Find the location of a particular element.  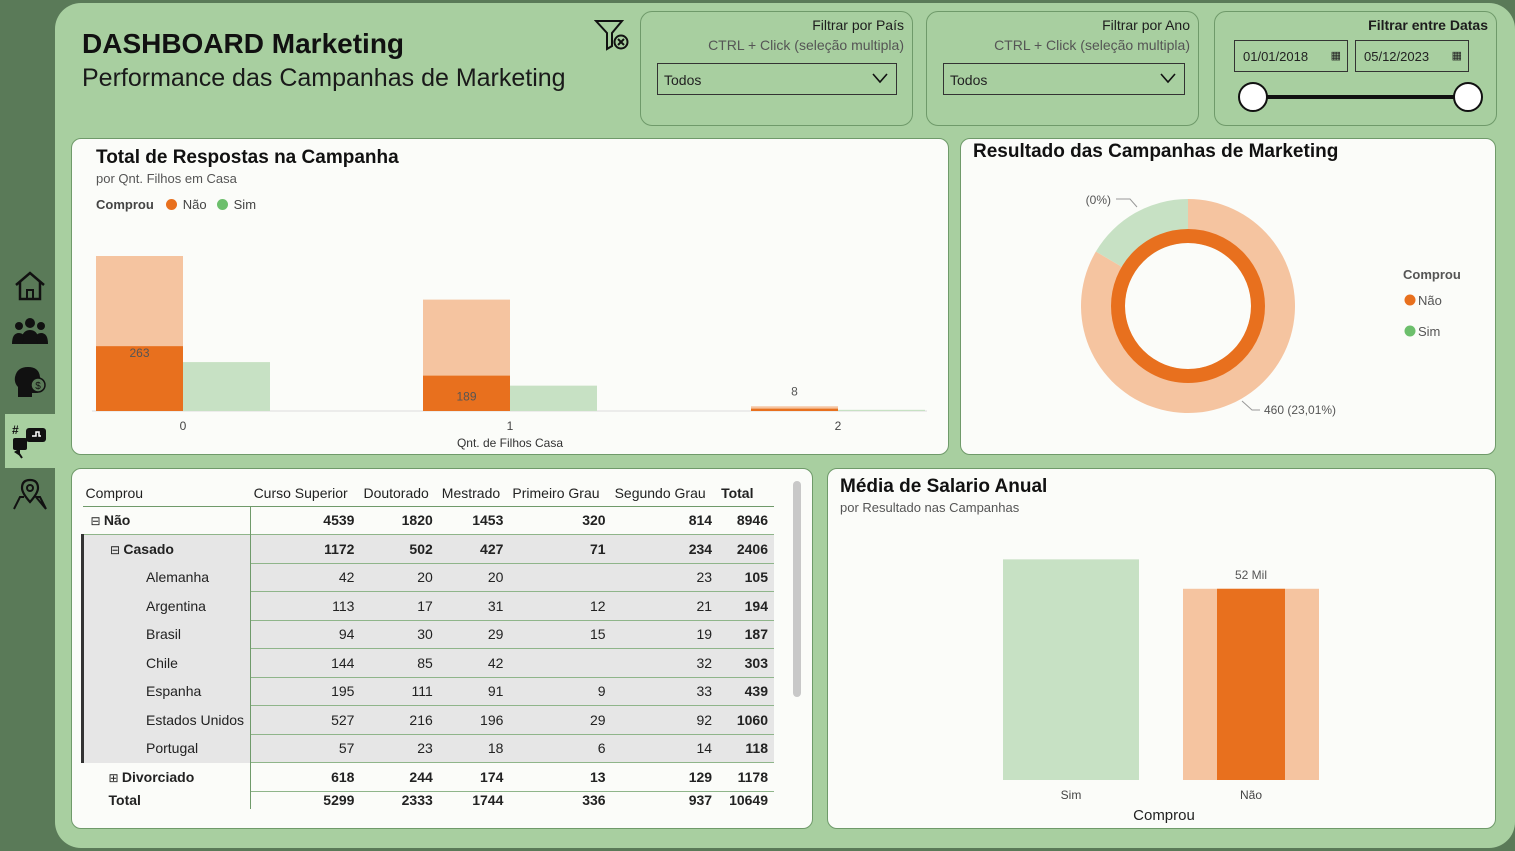

page-subtitle: Performance das Campanhas de Marketing is located at coordinates (324, 78).